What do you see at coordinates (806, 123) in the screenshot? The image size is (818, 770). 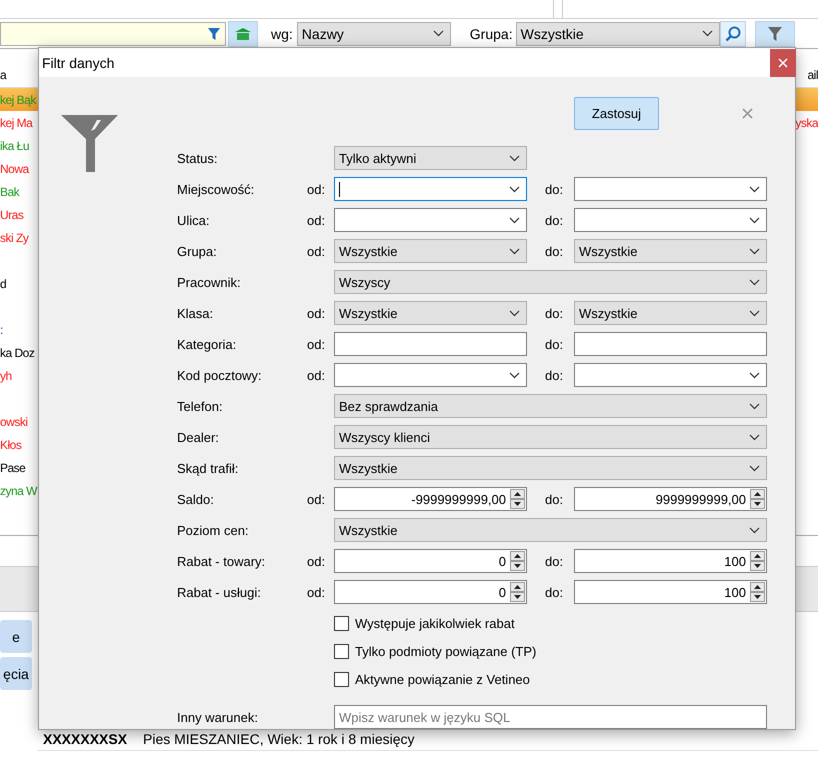 I see `email-cell: yska` at bounding box center [806, 123].